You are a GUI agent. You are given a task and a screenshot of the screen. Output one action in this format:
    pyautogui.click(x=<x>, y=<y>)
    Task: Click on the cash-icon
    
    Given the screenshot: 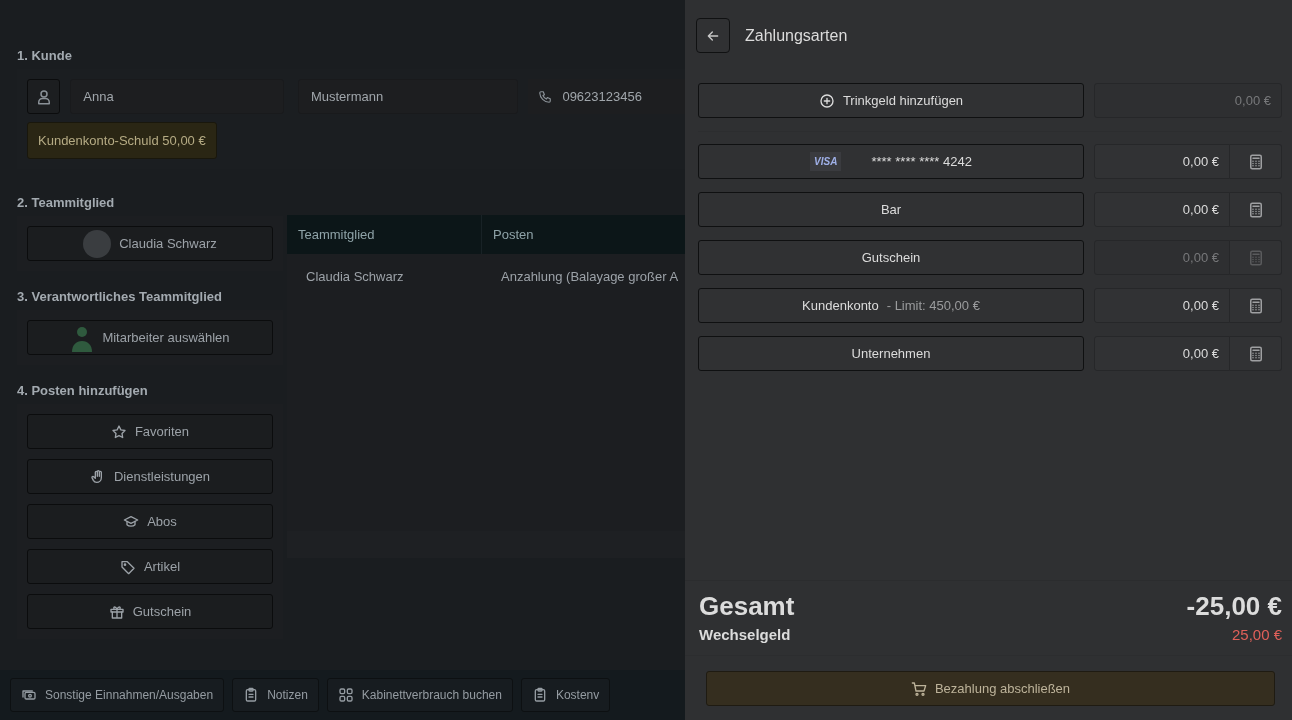 What is the action you would take?
    pyautogui.click(x=29, y=695)
    